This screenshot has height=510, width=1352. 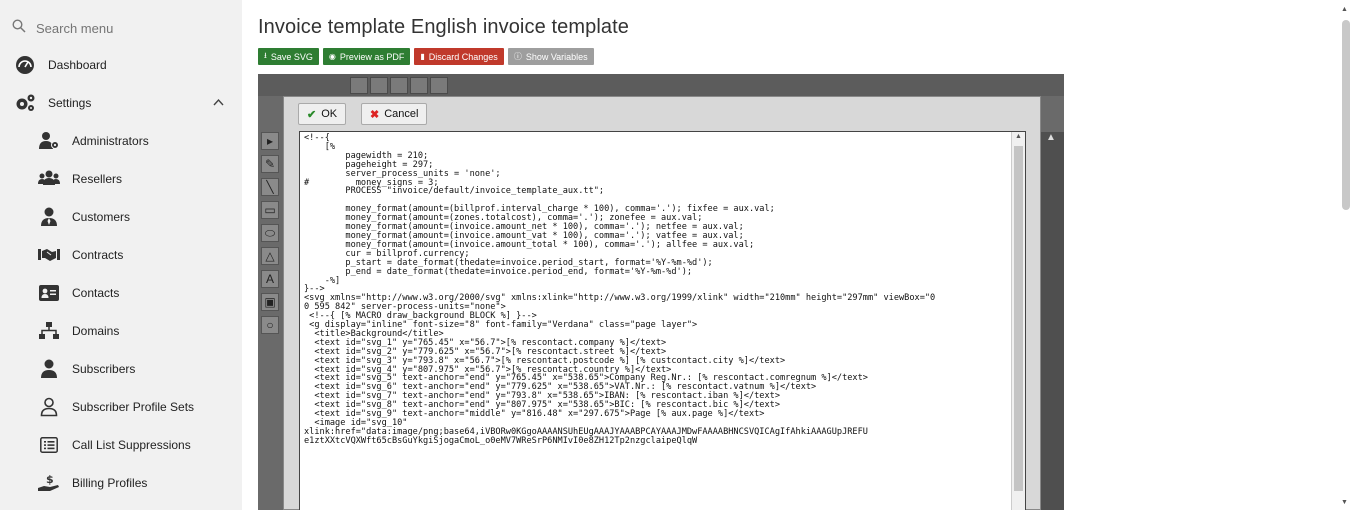 I want to click on sidebar-item-label: Settings, so click(x=70, y=103).